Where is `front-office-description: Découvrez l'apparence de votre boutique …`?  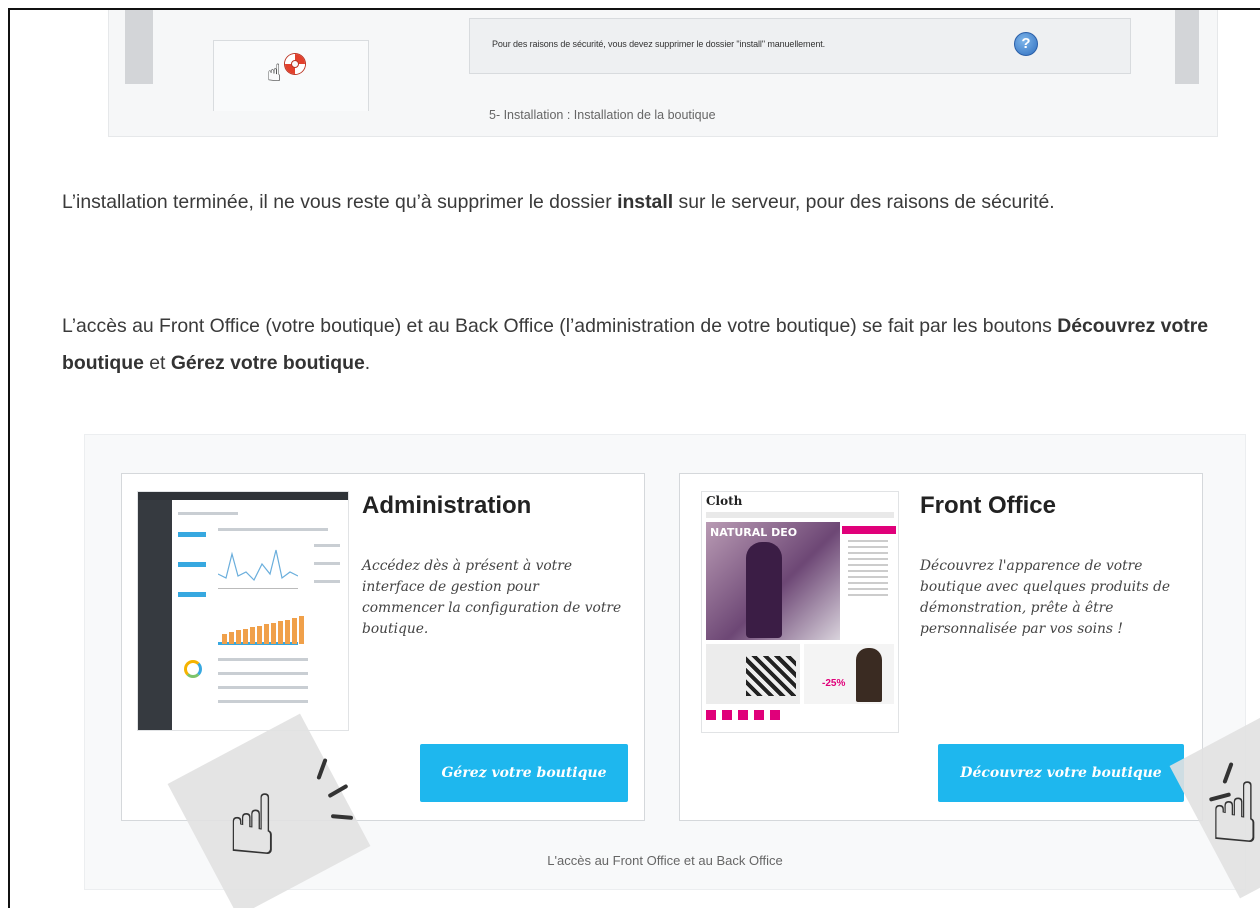
front-office-description: Découvrez l'apparence de votre boutique … is located at coordinates (1045, 597).